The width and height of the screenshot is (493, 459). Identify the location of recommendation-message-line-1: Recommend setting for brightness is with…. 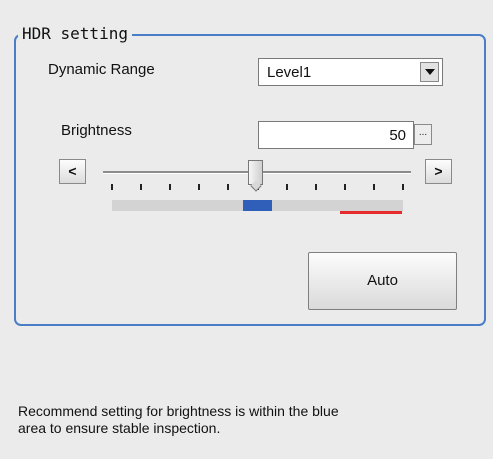
(178, 411).